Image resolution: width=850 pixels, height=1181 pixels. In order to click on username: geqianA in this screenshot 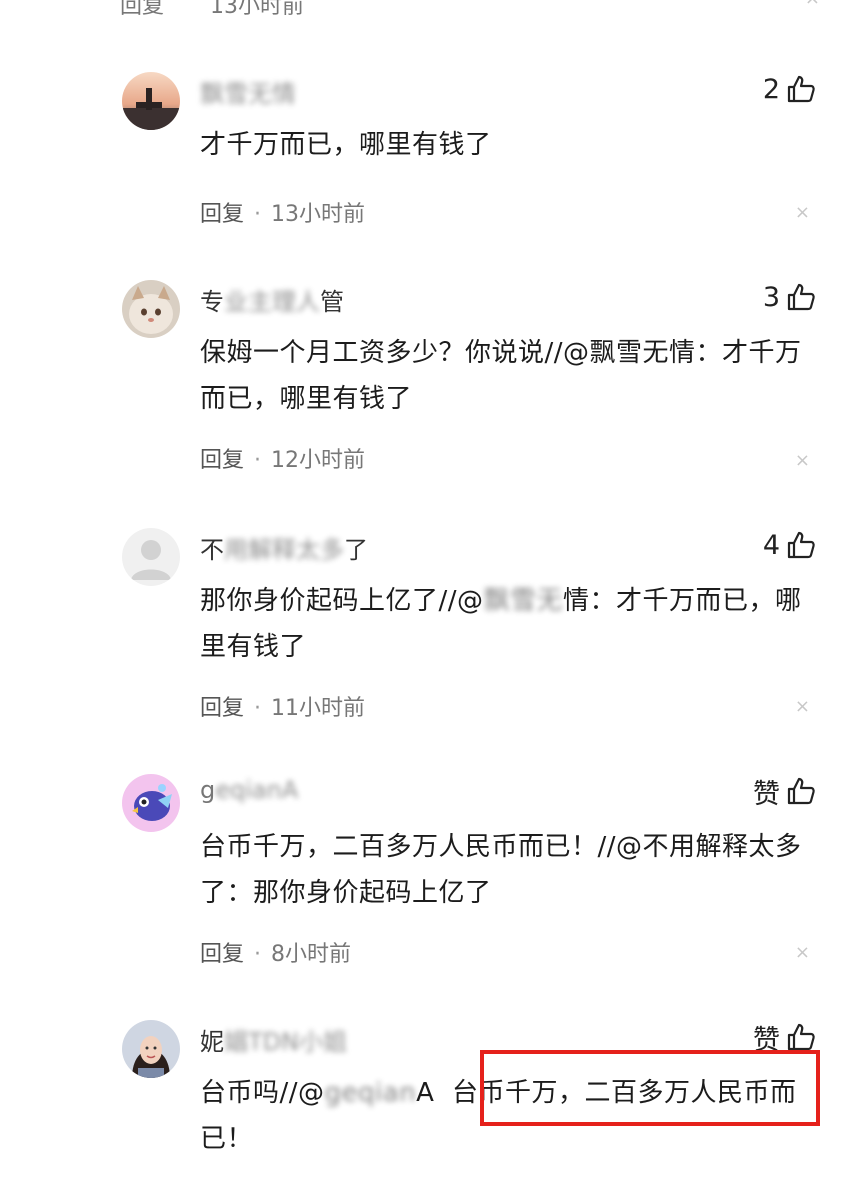, I will do `click(249, 790)`.